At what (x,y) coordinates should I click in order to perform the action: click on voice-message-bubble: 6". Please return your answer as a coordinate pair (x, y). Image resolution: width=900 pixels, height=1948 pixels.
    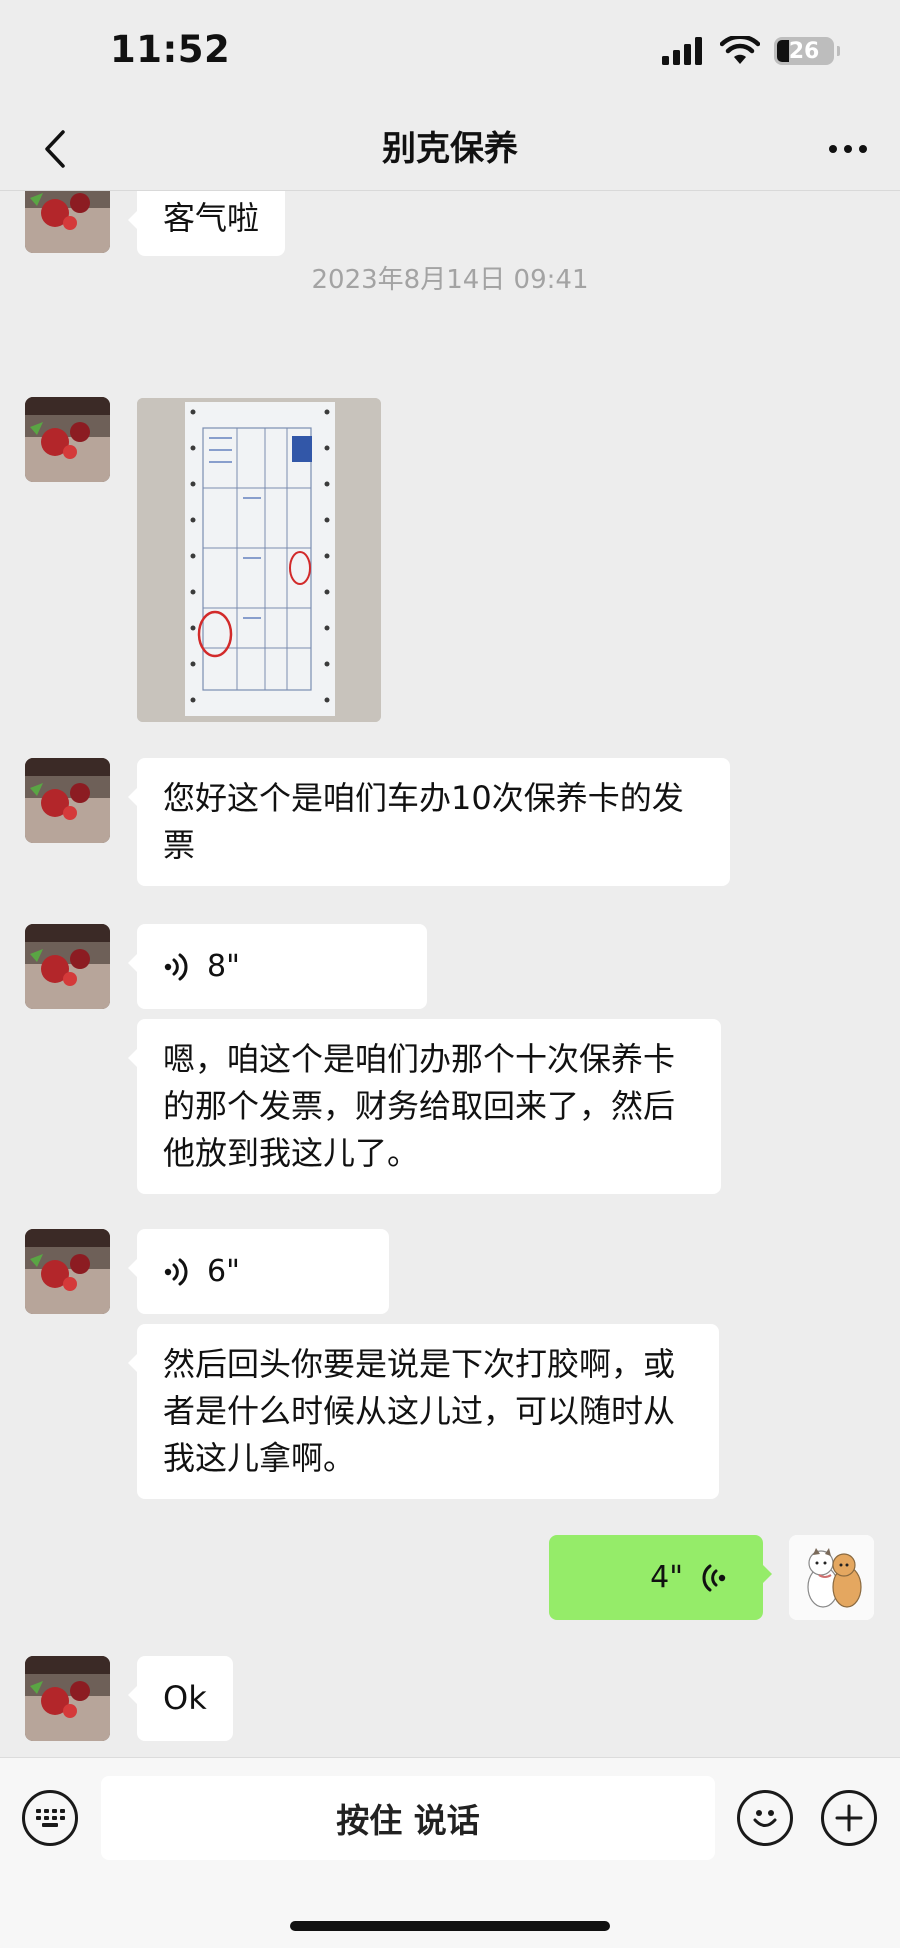
    Looking at the image, I should click on (258, 1271).